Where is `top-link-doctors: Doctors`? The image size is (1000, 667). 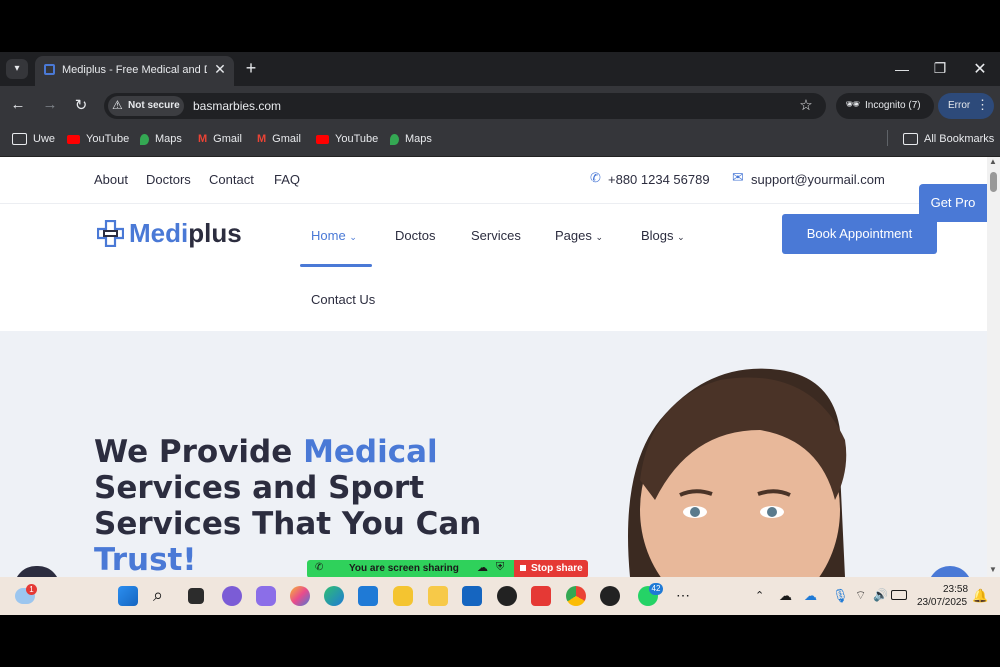
top-link-doctors: Doctors is located at coordinates (168, 179).